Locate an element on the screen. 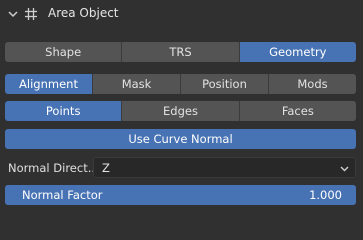 The image size is (363, 240). top-tab-bar: Shape TRS Geometry is located at coordinates (180, 52).